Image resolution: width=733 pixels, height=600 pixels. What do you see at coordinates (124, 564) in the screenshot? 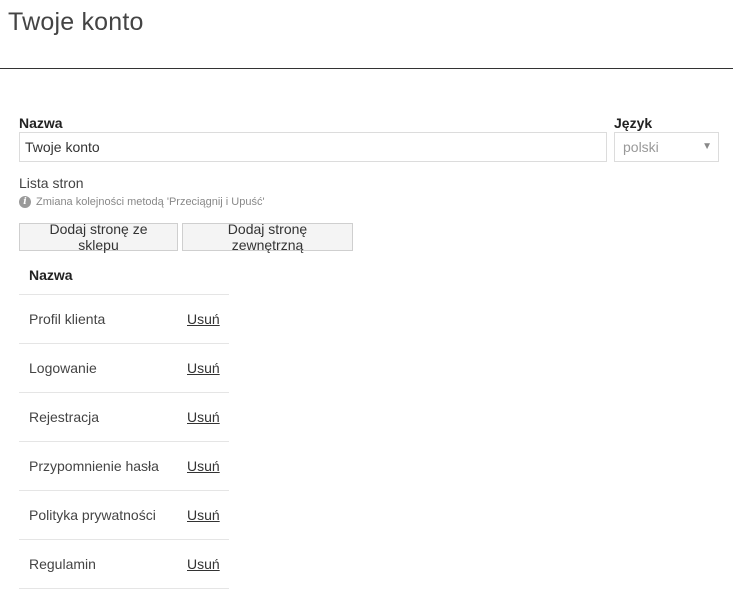
I see `table-row: Regulamin Usuń` at bounding box center [124, 564].